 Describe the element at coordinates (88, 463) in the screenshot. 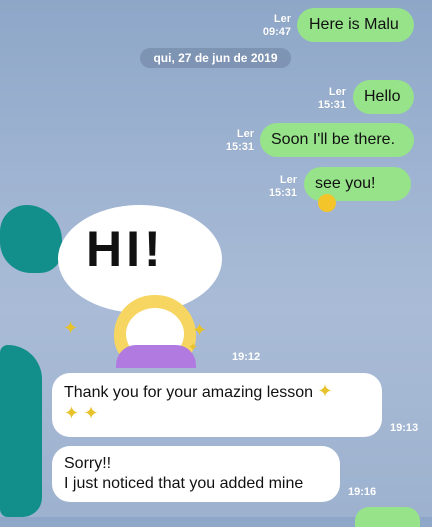

I see `message-6-line-1: Sorry!!` at that location.